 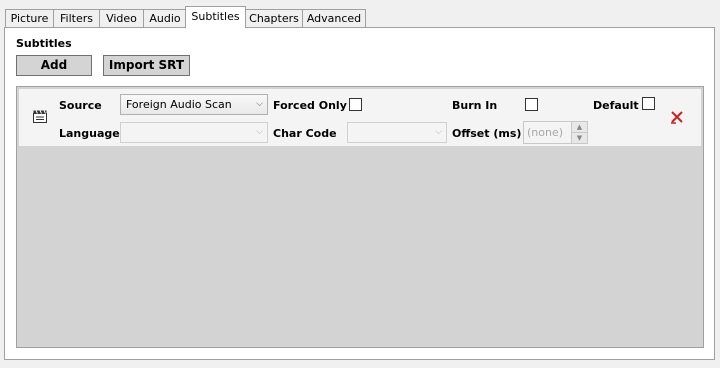 I want to click on subtitle-clapper-icon, so click(x=40, y=116).